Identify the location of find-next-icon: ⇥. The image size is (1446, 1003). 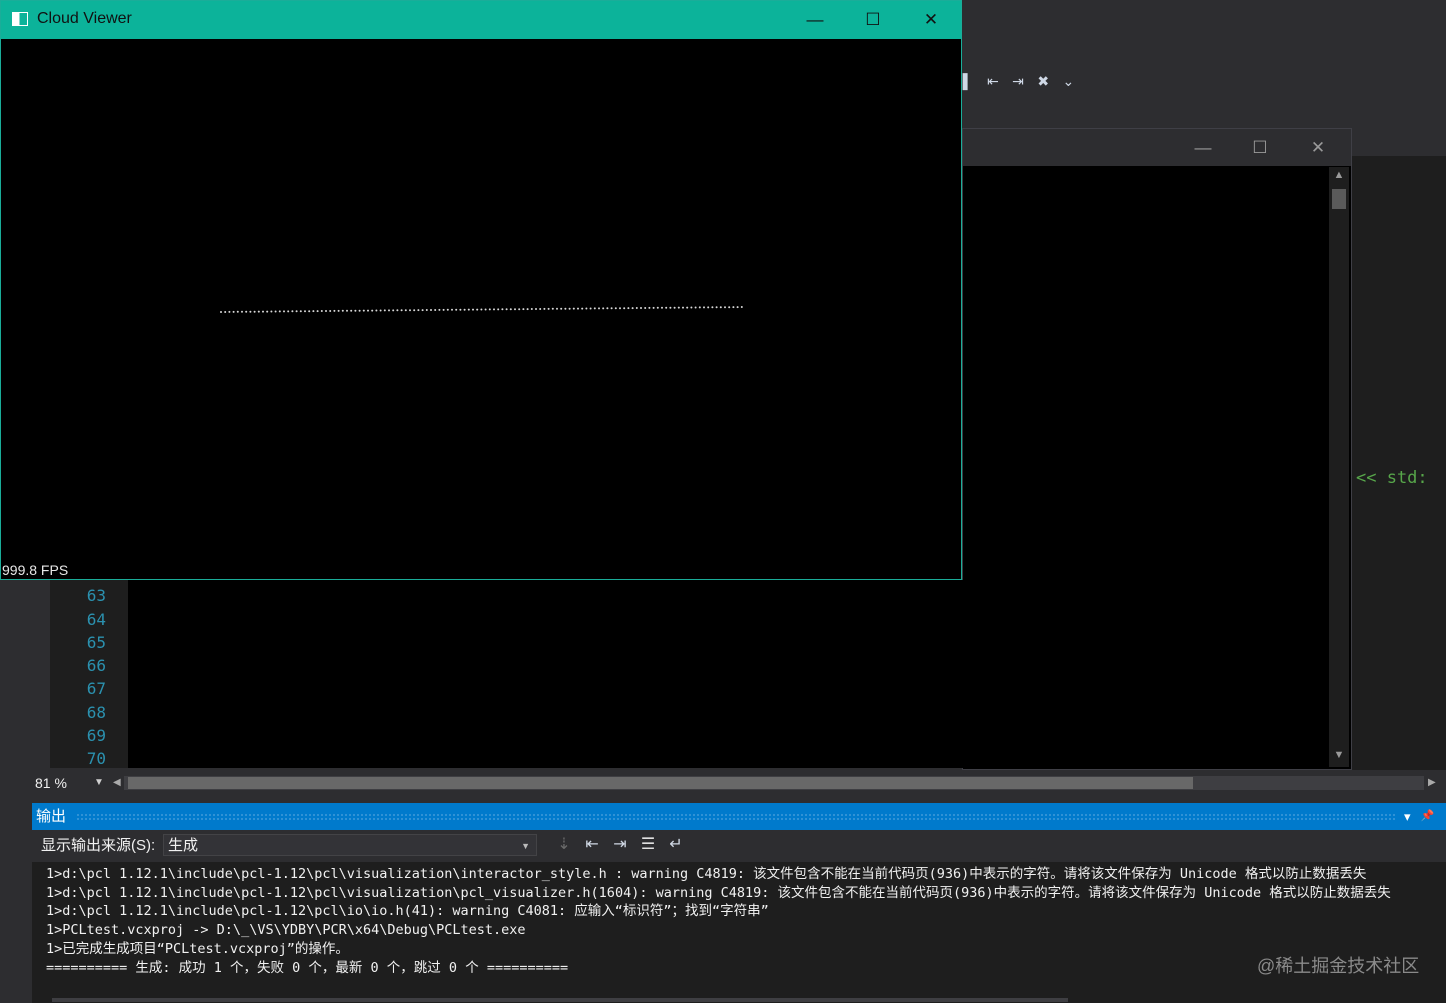
(620, 845).